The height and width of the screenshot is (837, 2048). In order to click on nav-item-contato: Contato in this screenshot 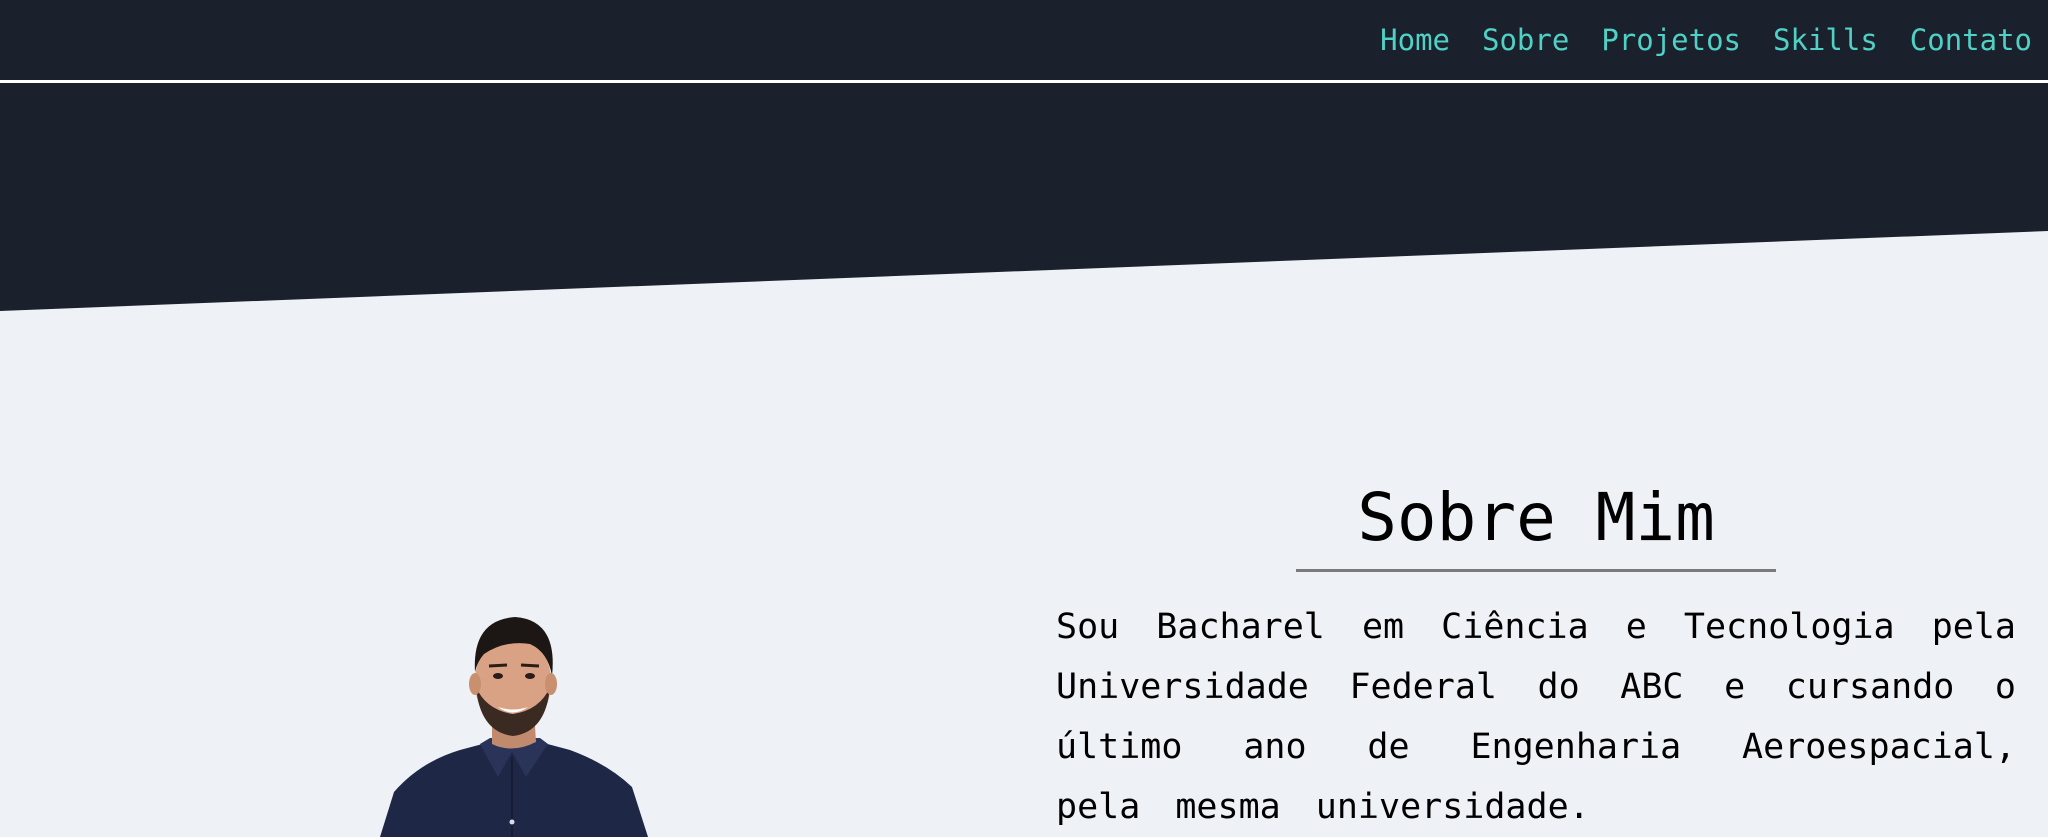, I will do `click(1971, 40)`.